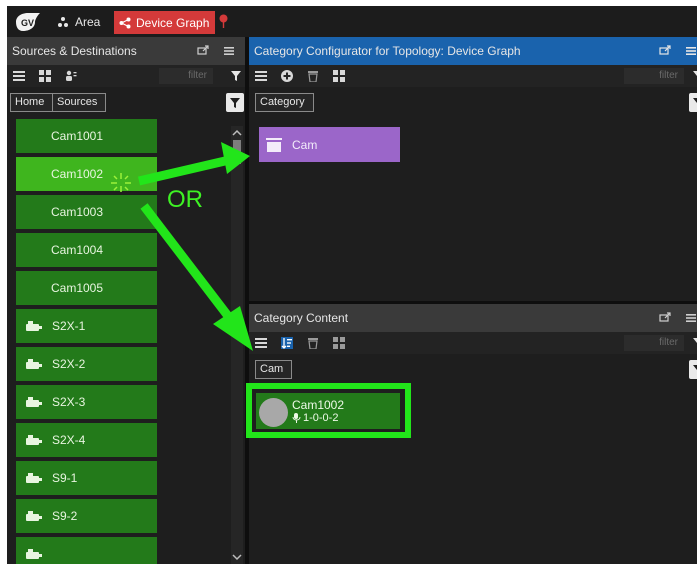  Describe the element at coordinates (86, 550) in the screenshot. I see `list-item` at that location.